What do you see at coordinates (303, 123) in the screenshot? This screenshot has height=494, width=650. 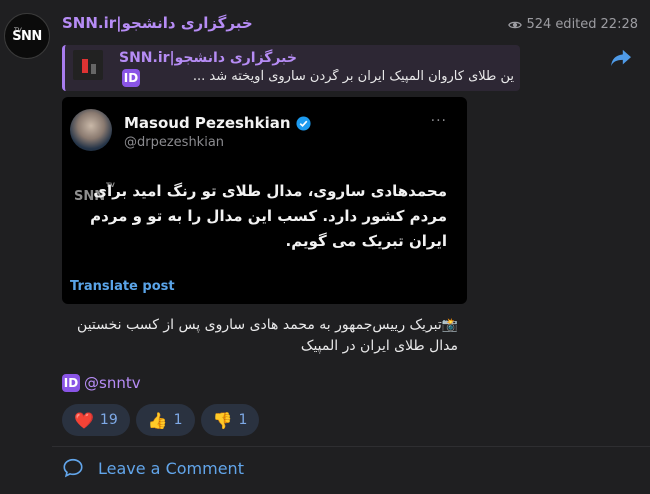 I see `verified-badge-icon` at bounding box center [303, 123].